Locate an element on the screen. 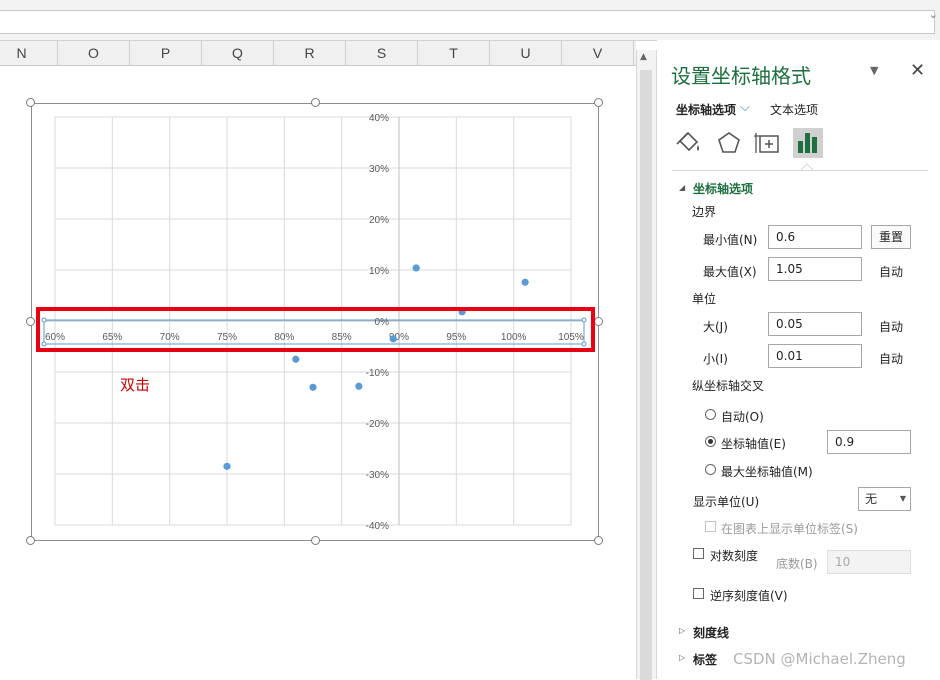  bounds-label: 边界 is located at coordinates (704, 212).